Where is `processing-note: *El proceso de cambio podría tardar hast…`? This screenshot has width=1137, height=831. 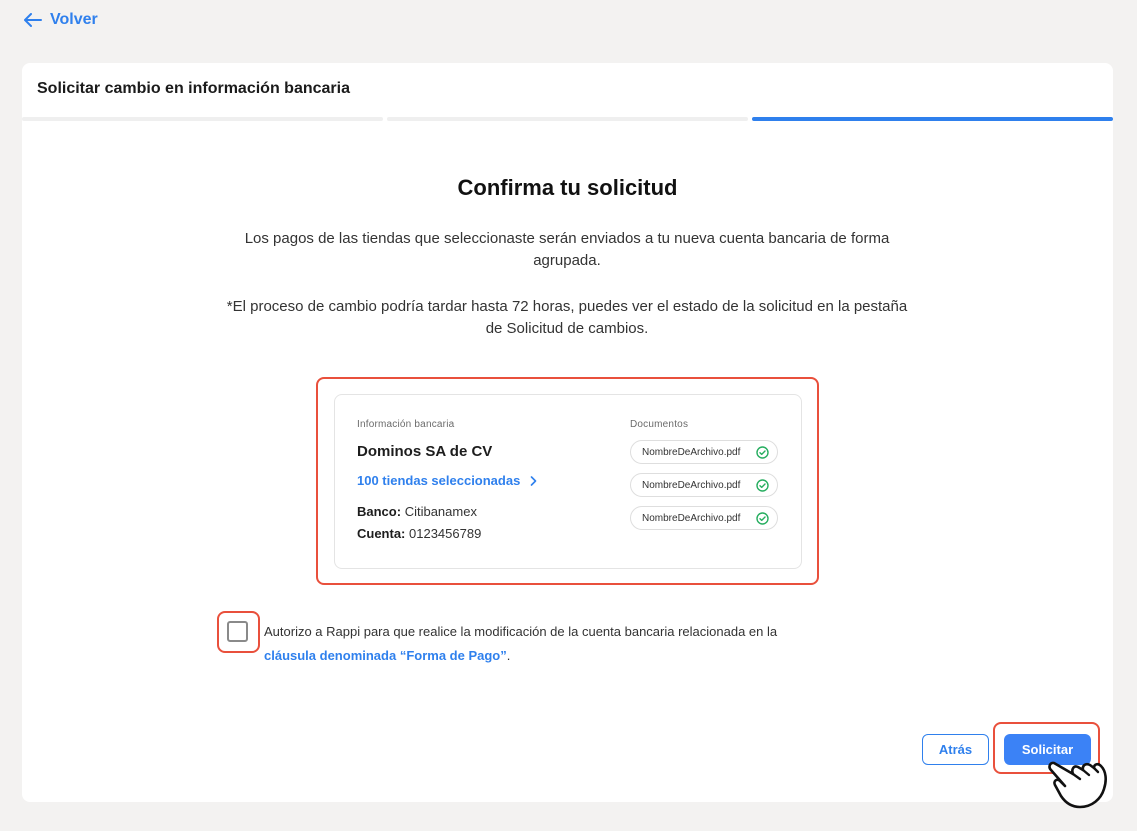
processing-note: *El proceso de cambio podría tardar hast… is located at coordinates (567, 317).